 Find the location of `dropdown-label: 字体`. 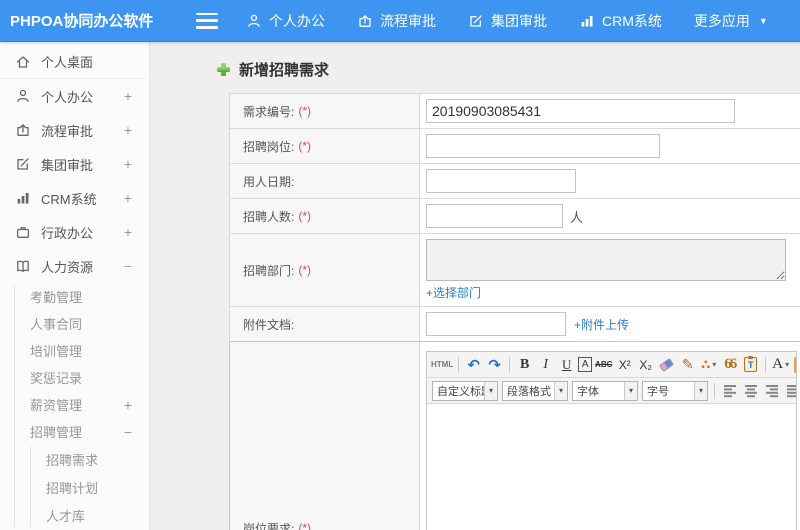

dropdown-label: 字体 is located at coordinates (588, 391).